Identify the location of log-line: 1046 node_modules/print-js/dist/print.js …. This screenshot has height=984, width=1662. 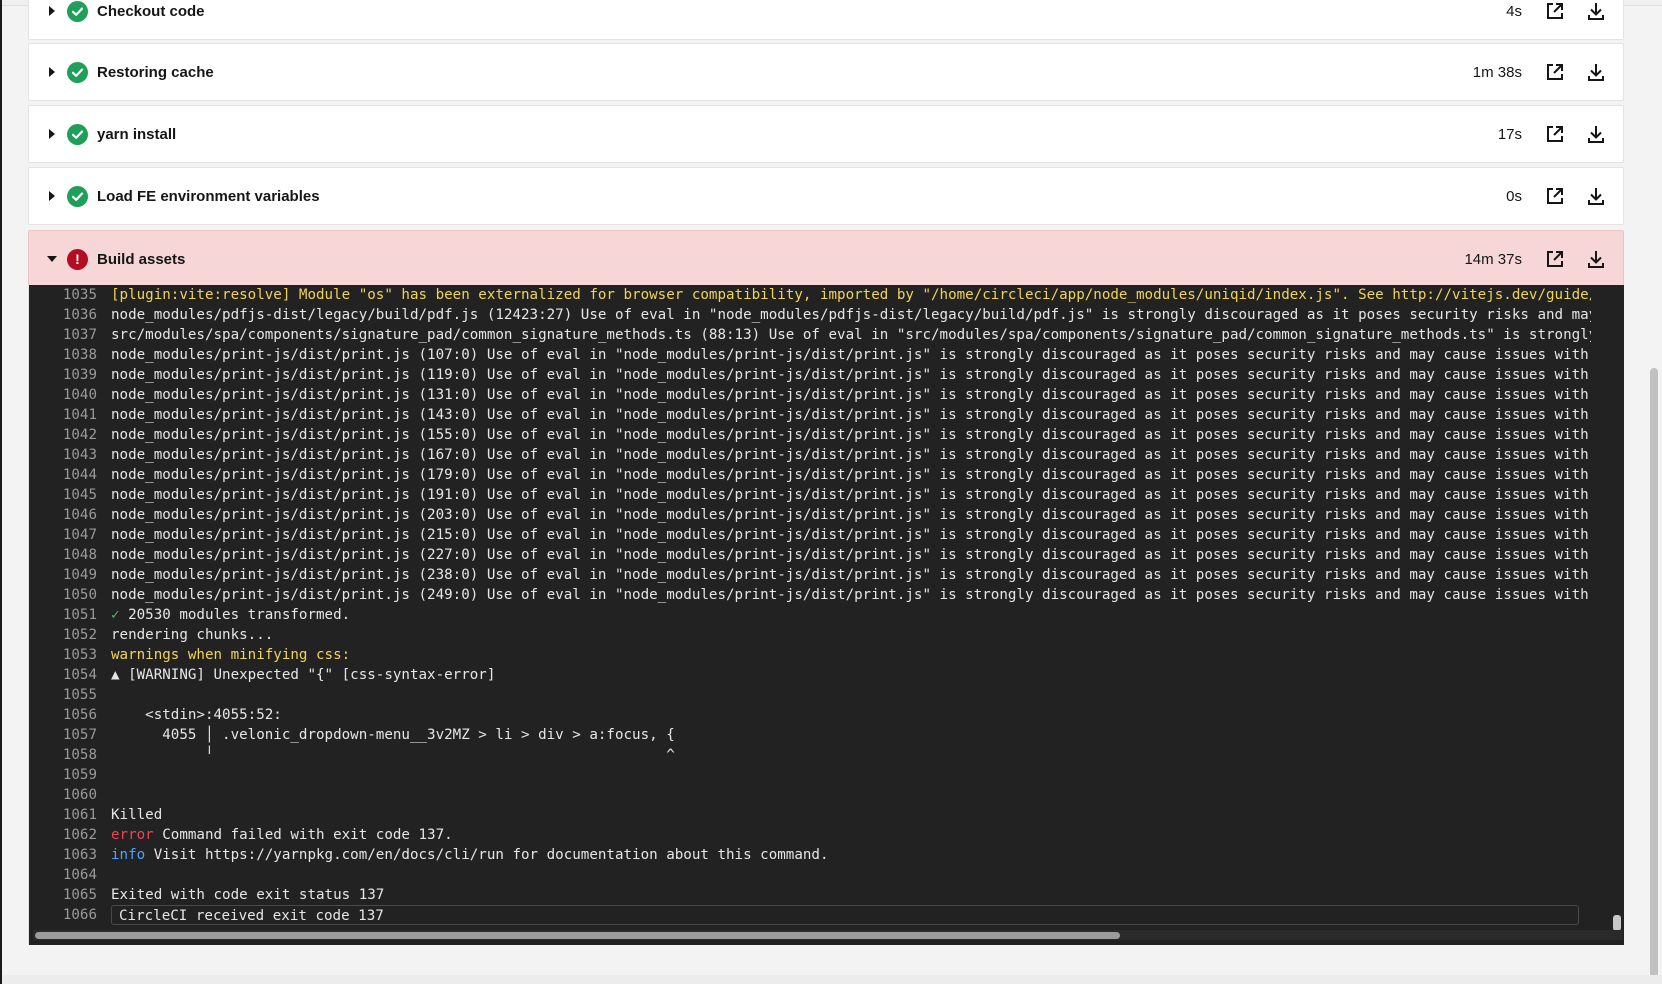
(820, 515).